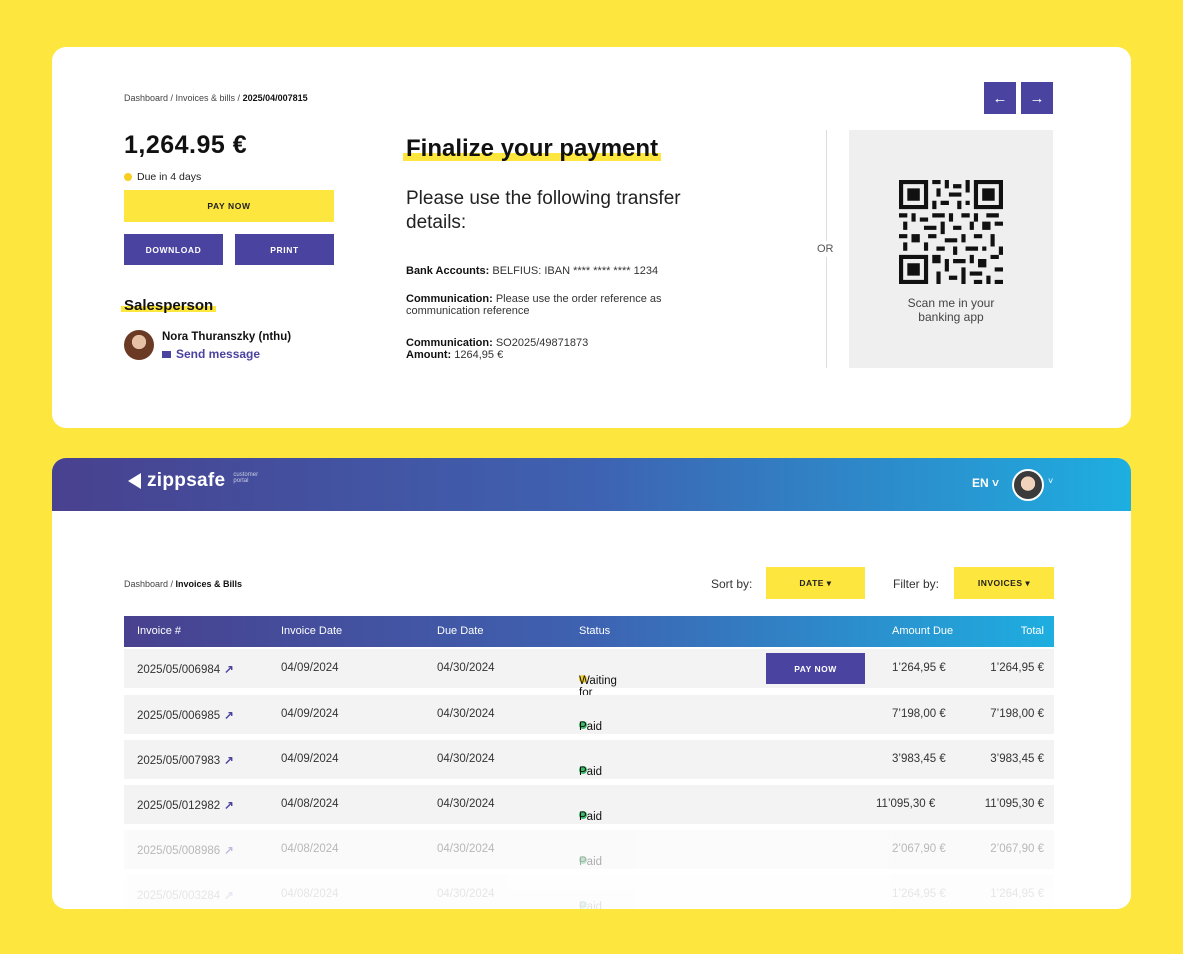 The width and height of the screenshot is (1183, 954). What do you see at coordinates (166, 354) in the screenshot?
I see `envelope-icon` at bounding box center [166, 354].